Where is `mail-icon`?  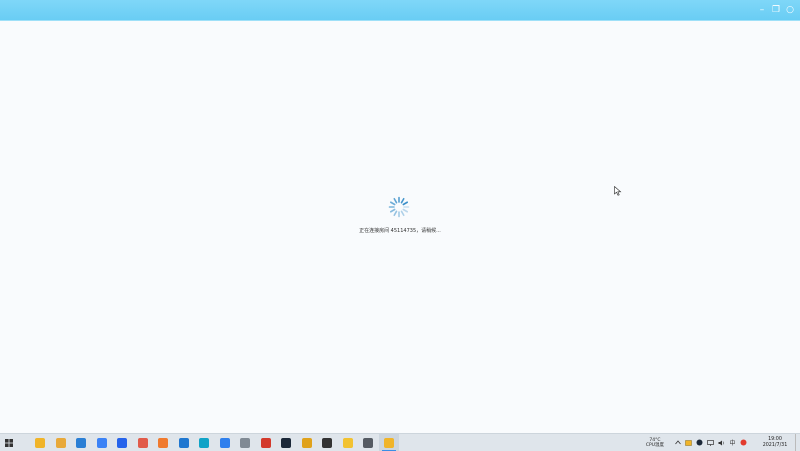
mail-icon is located at coordinates (183, 442).